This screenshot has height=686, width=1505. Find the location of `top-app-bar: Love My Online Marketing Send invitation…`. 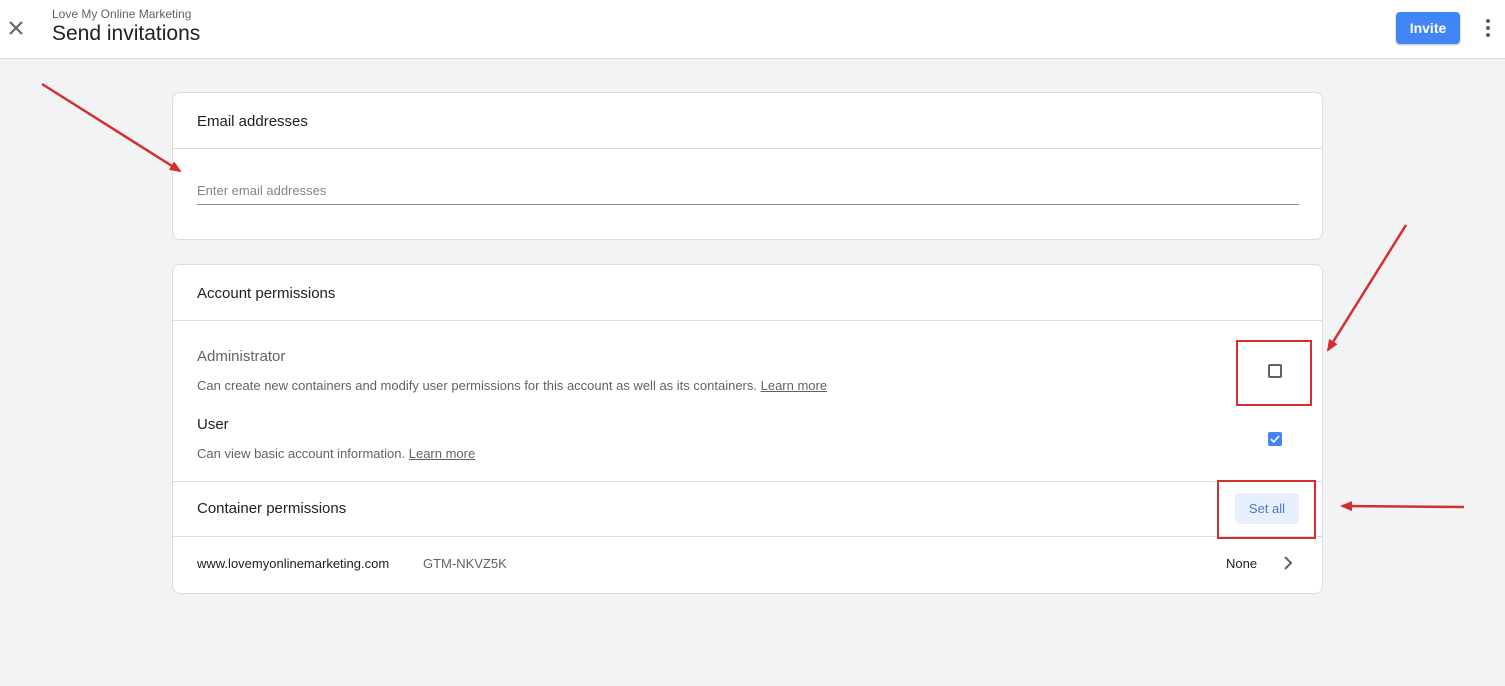

top-app-bar: Love My Online Marketing Send invitation… is located at coordinates (752, 29).